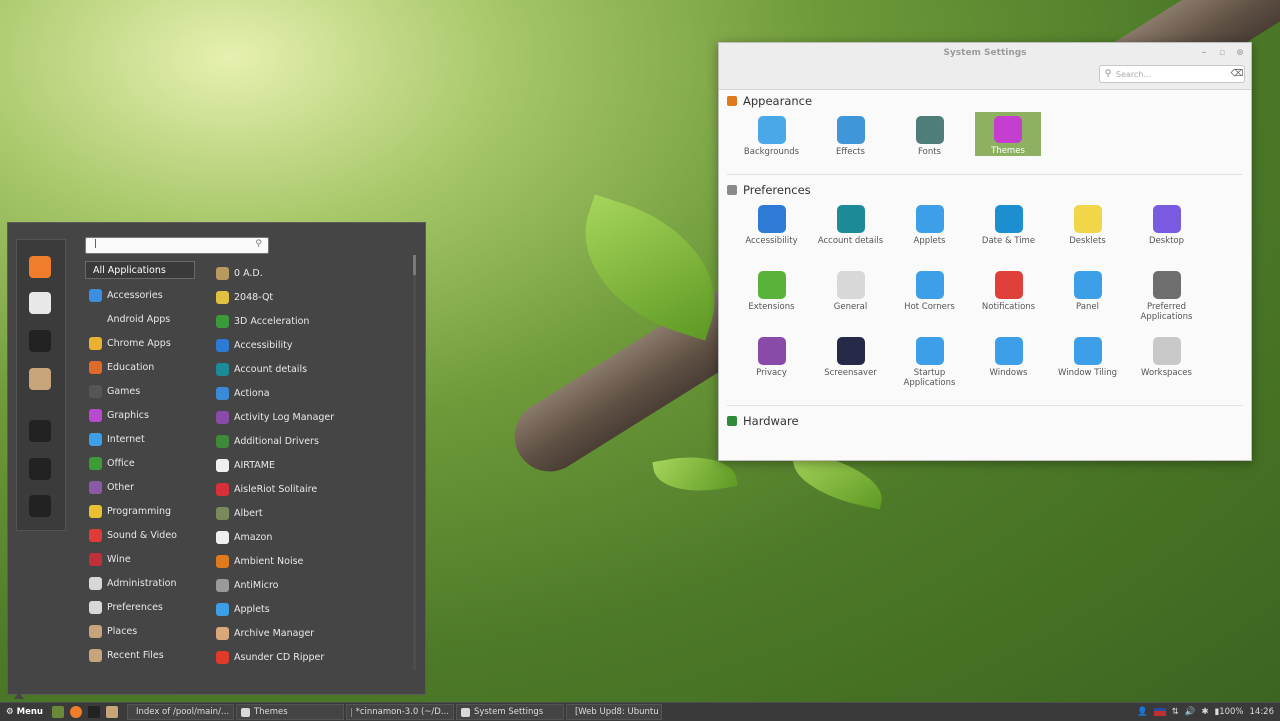 The height and width of the screenshot is (721, 1280). What do you see at coordinates (771, 361) in the screenshot?
I see `settings-item: Privacy` at bounding box center [771, 361].